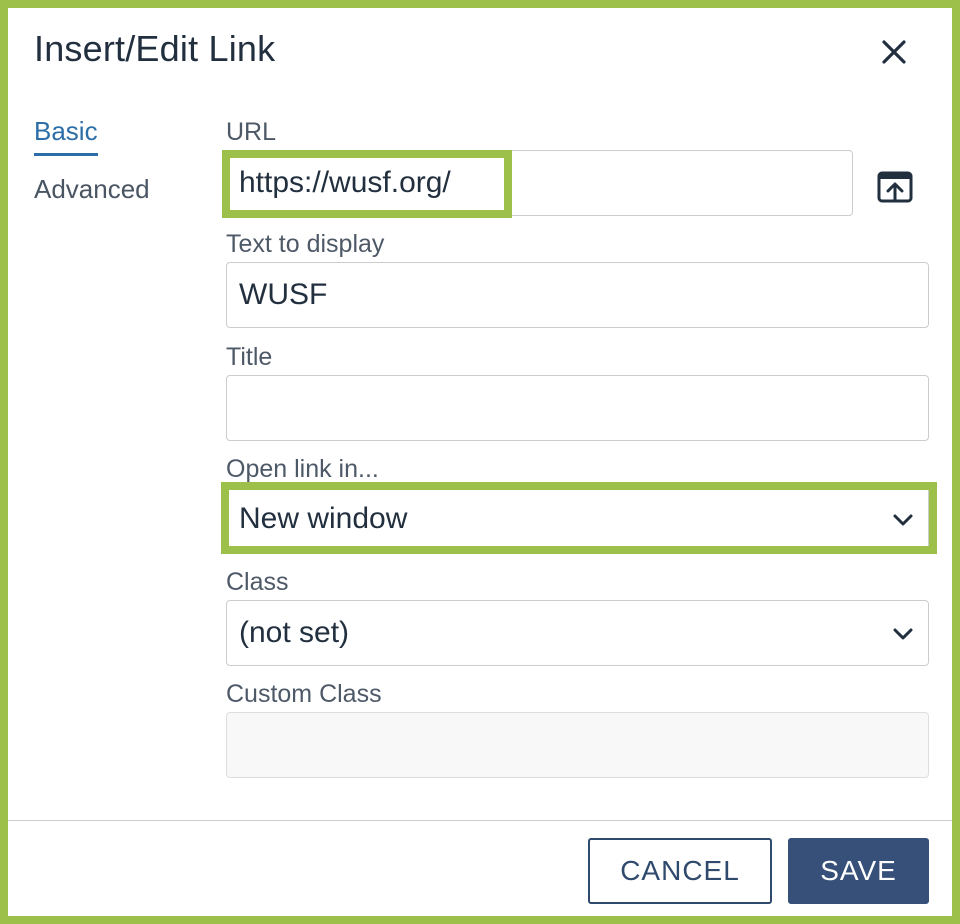 This screenshot has width=960, height=924. I want to click on open-link-in-value: New window, so click(323, 518).